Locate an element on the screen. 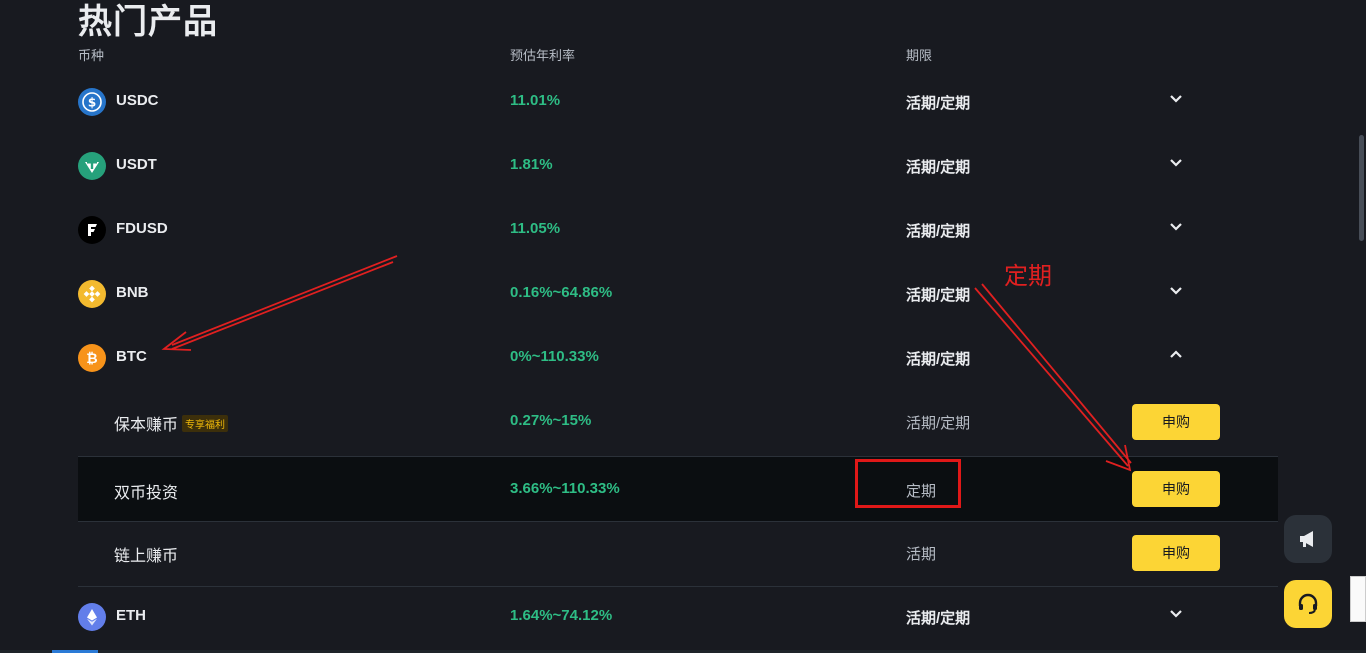 The height and width of the screenshot is (653, 1366). megaphone-icon is located at coordinates (1306, 539).